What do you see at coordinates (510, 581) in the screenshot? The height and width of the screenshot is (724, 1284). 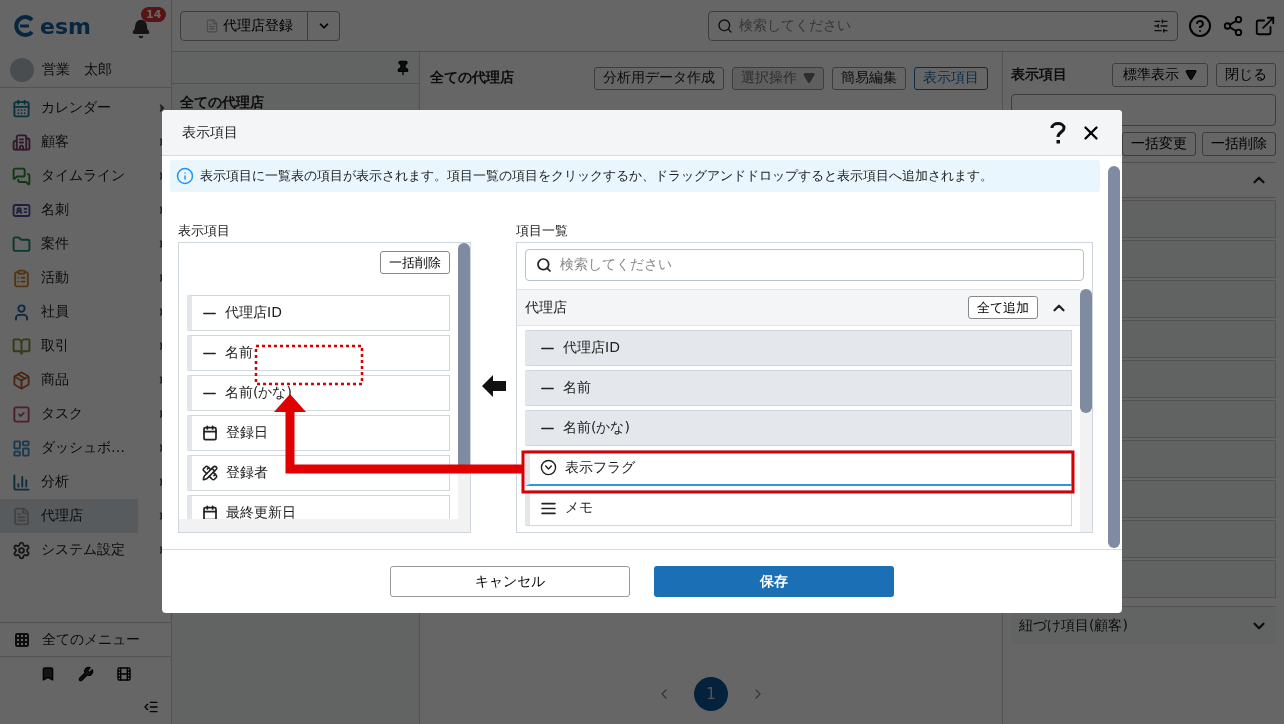 I see `cancel-button: キャンセル` at bounding box center [510, 581].